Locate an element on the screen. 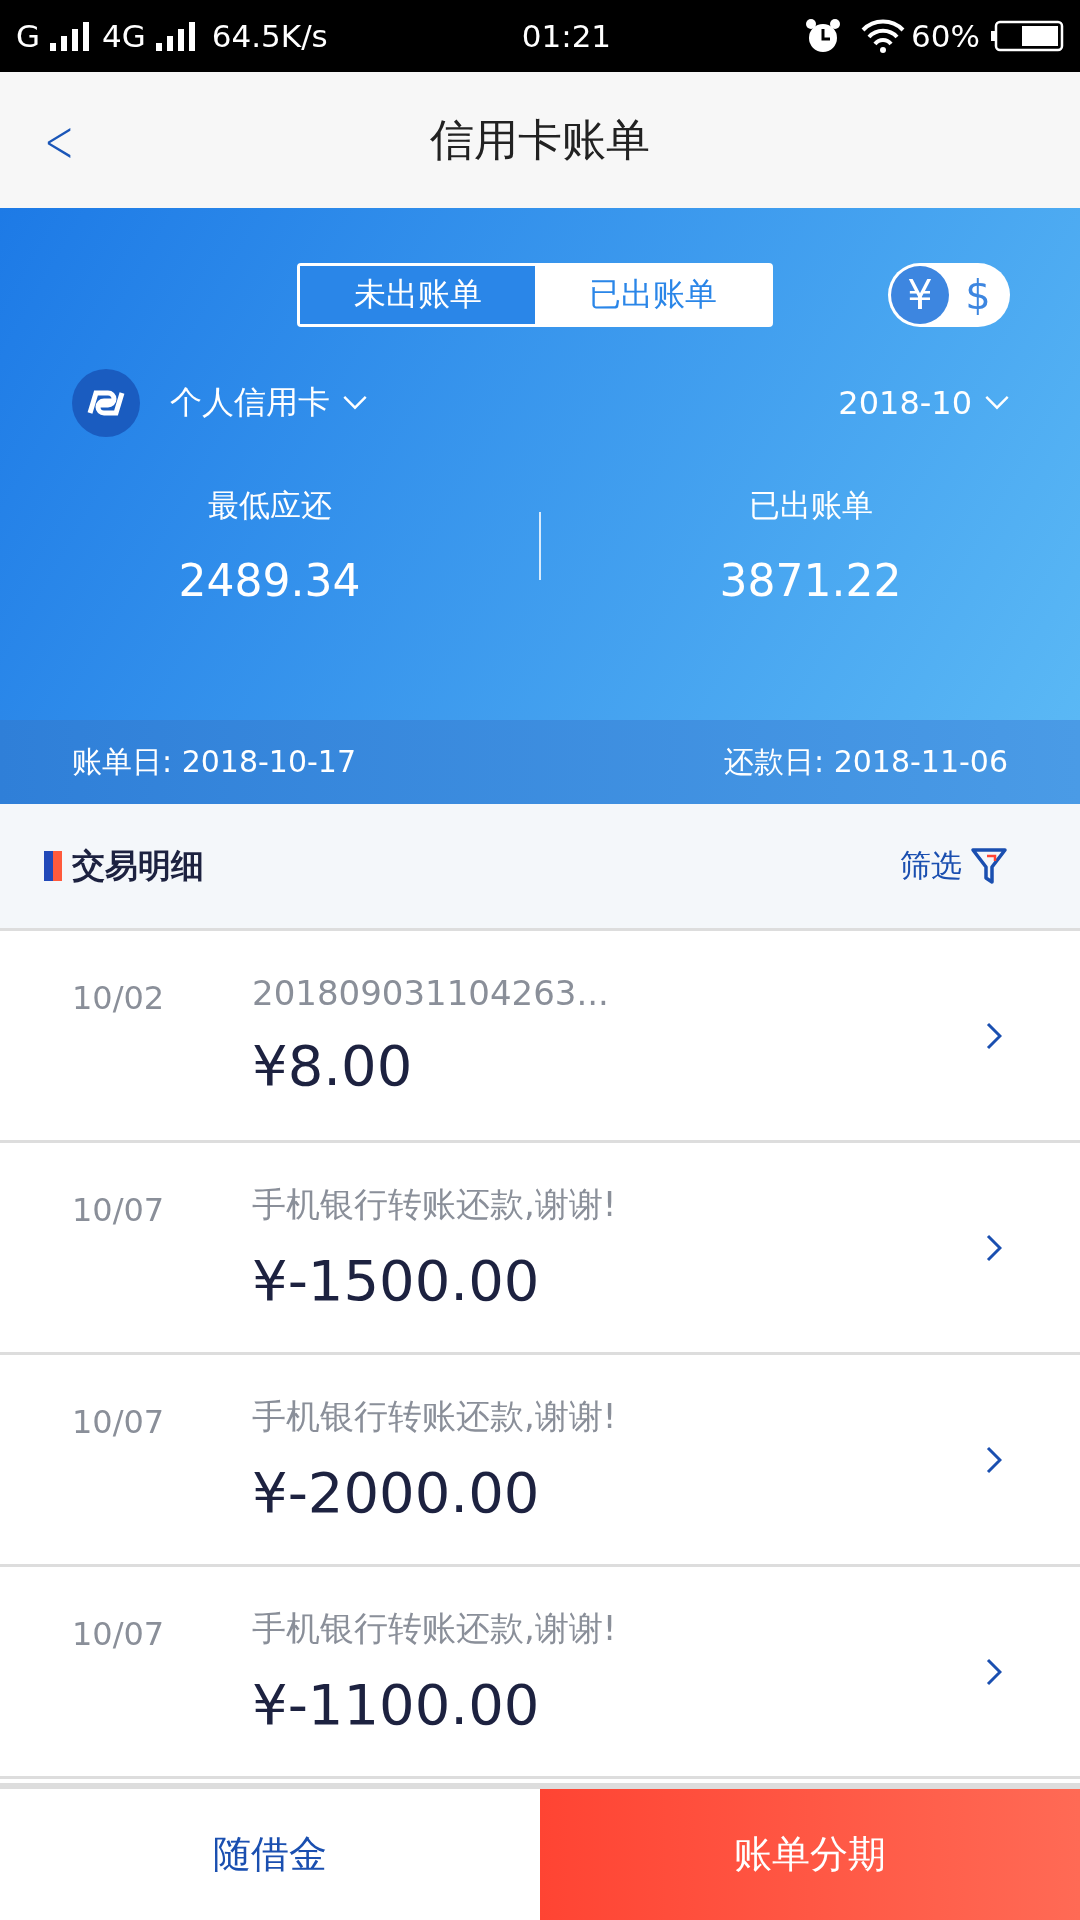 The image size is (1080, 1920). transaction-row: 10/07 手机银行转账还款,谢谢! ¥-2000.00 is located at coordinates (540, 1461).